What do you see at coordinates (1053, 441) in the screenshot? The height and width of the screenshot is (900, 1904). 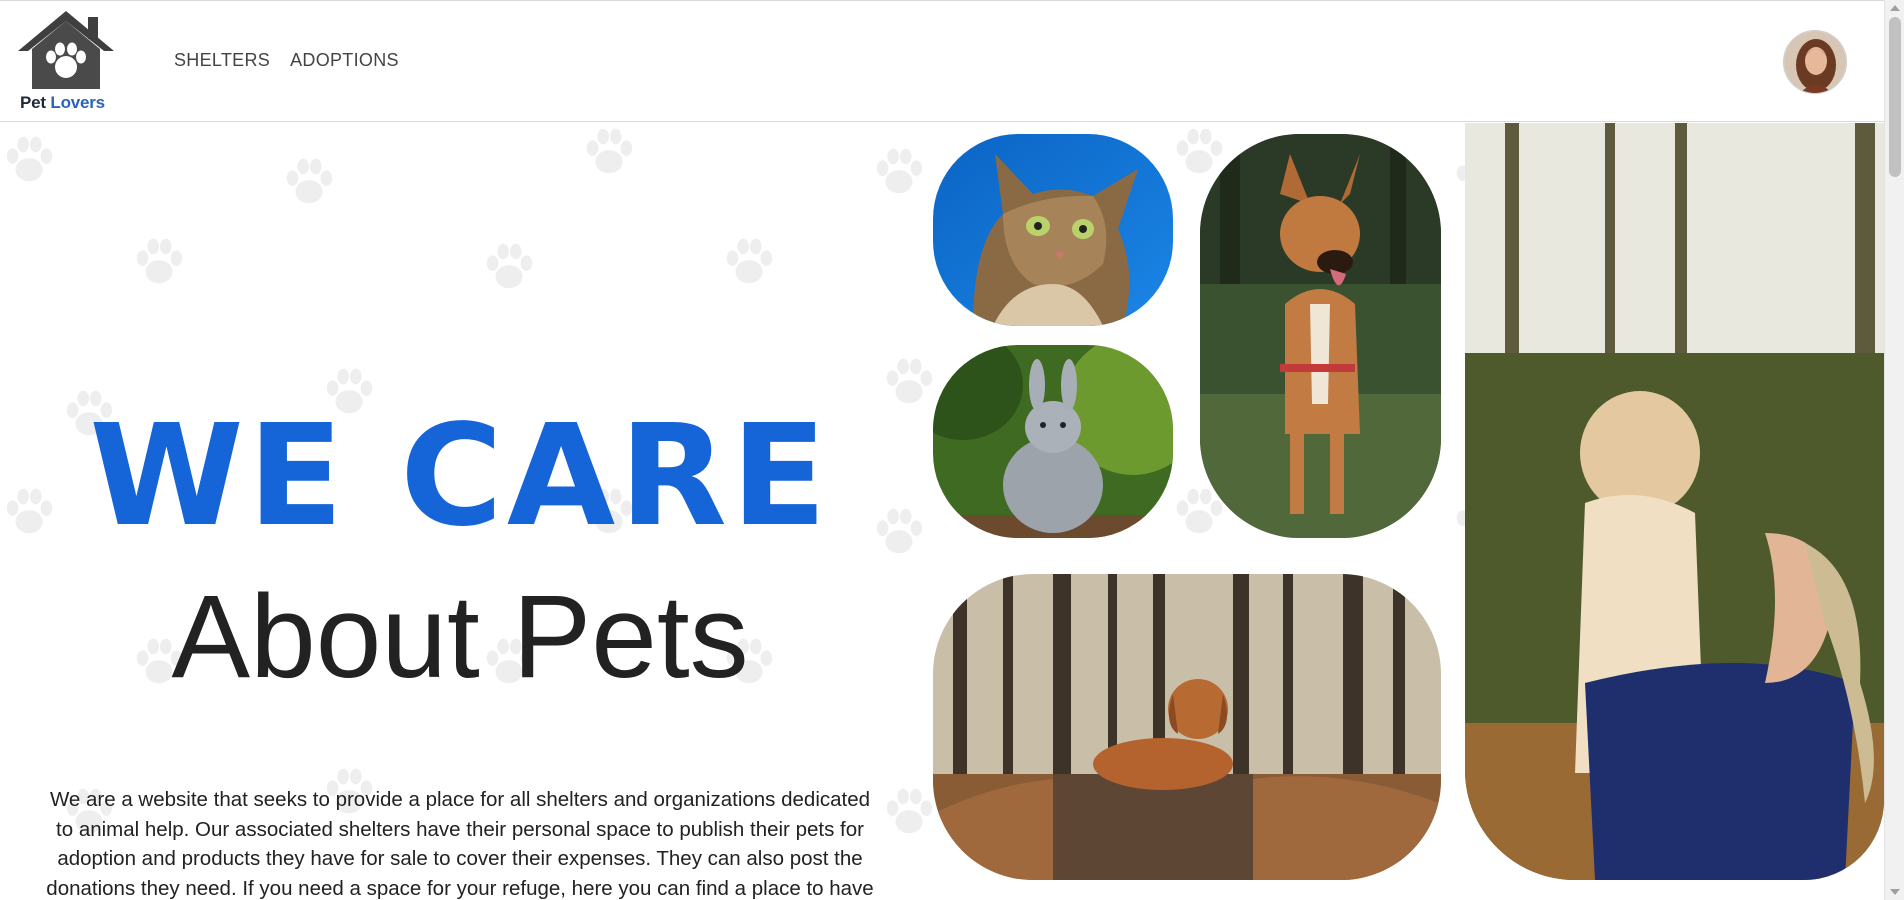 I see `photo-rabbit` at bounding box center [1053, 441].